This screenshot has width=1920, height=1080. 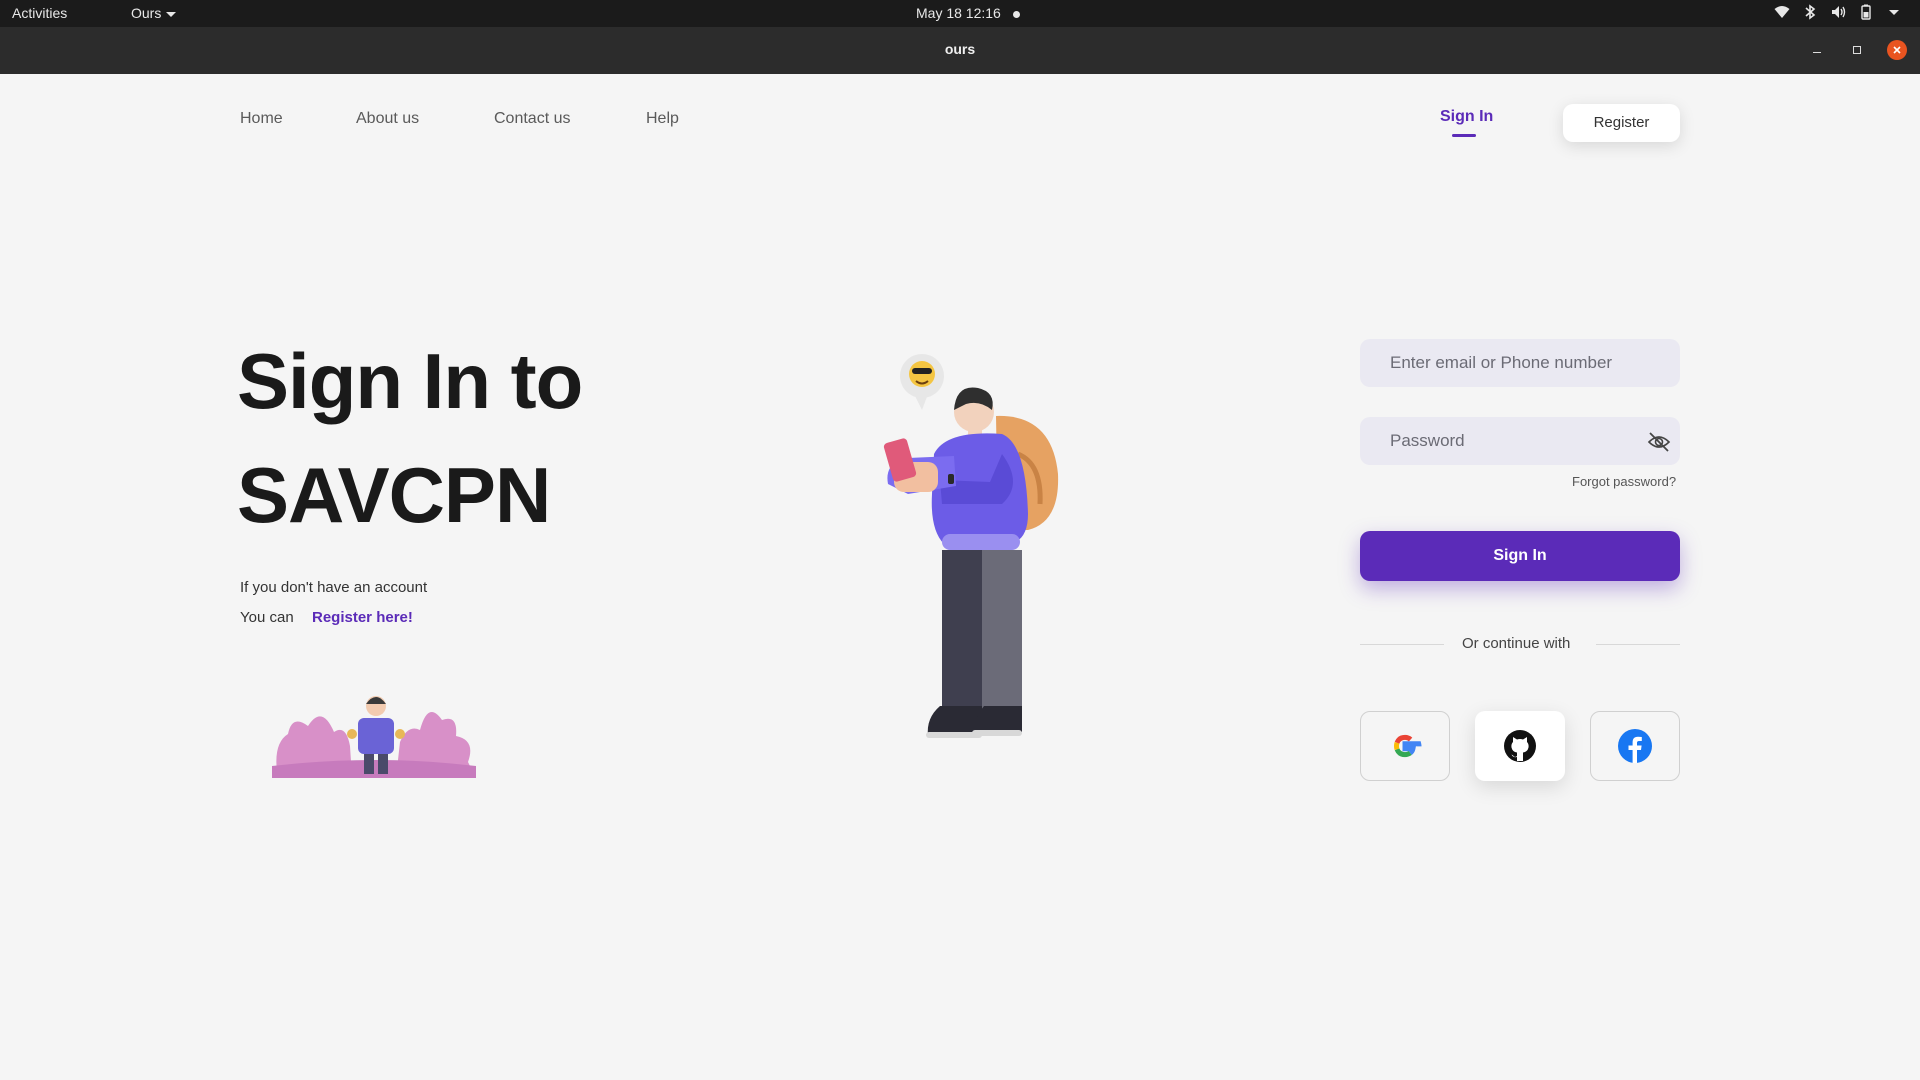 I want to click on system-top-bar: Activities Ours May 18 12:16, so click(x=960, y=13).